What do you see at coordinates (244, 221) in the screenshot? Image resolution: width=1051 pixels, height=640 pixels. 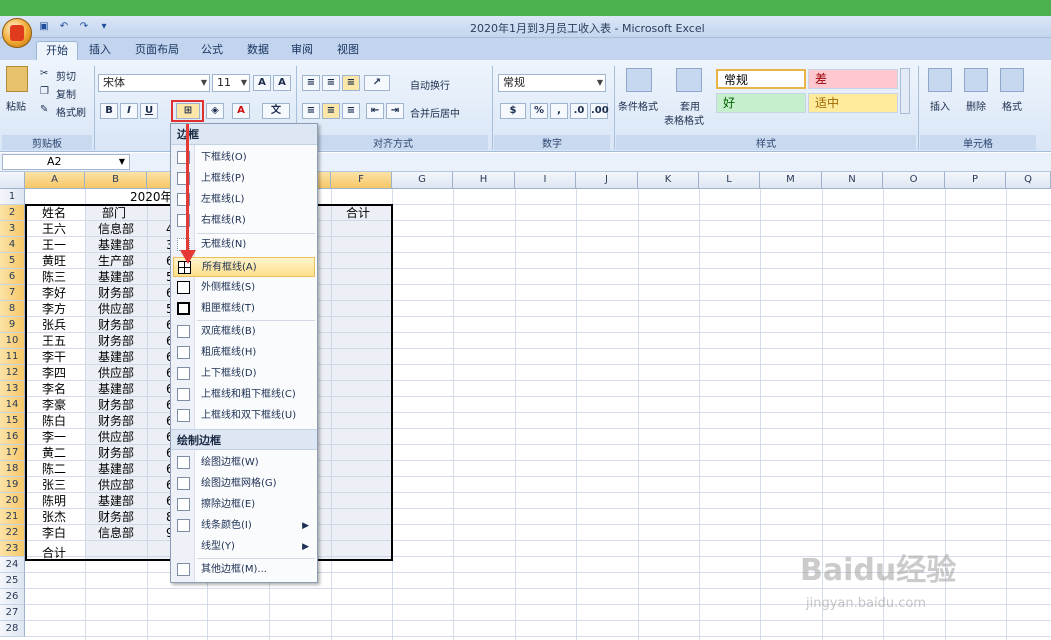 I see `menu-item-right-border: 右框线(R)` at bounding box center [244, 221].